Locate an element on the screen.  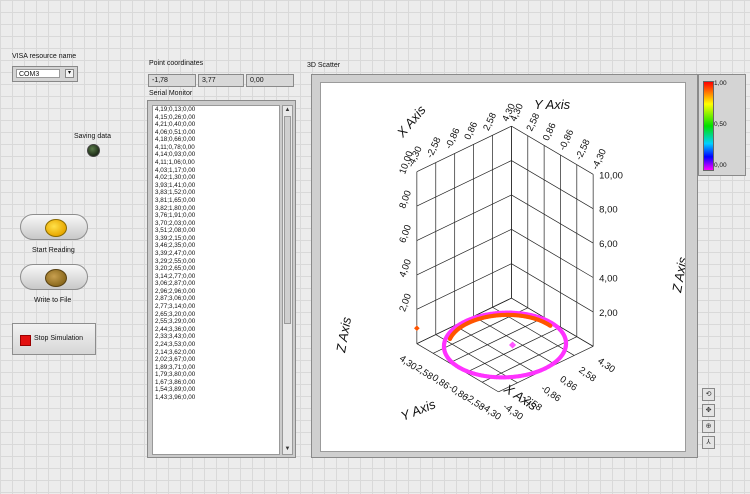
serial-line: 3,83;1,52;0,00 is located at coordinates (175, 193).